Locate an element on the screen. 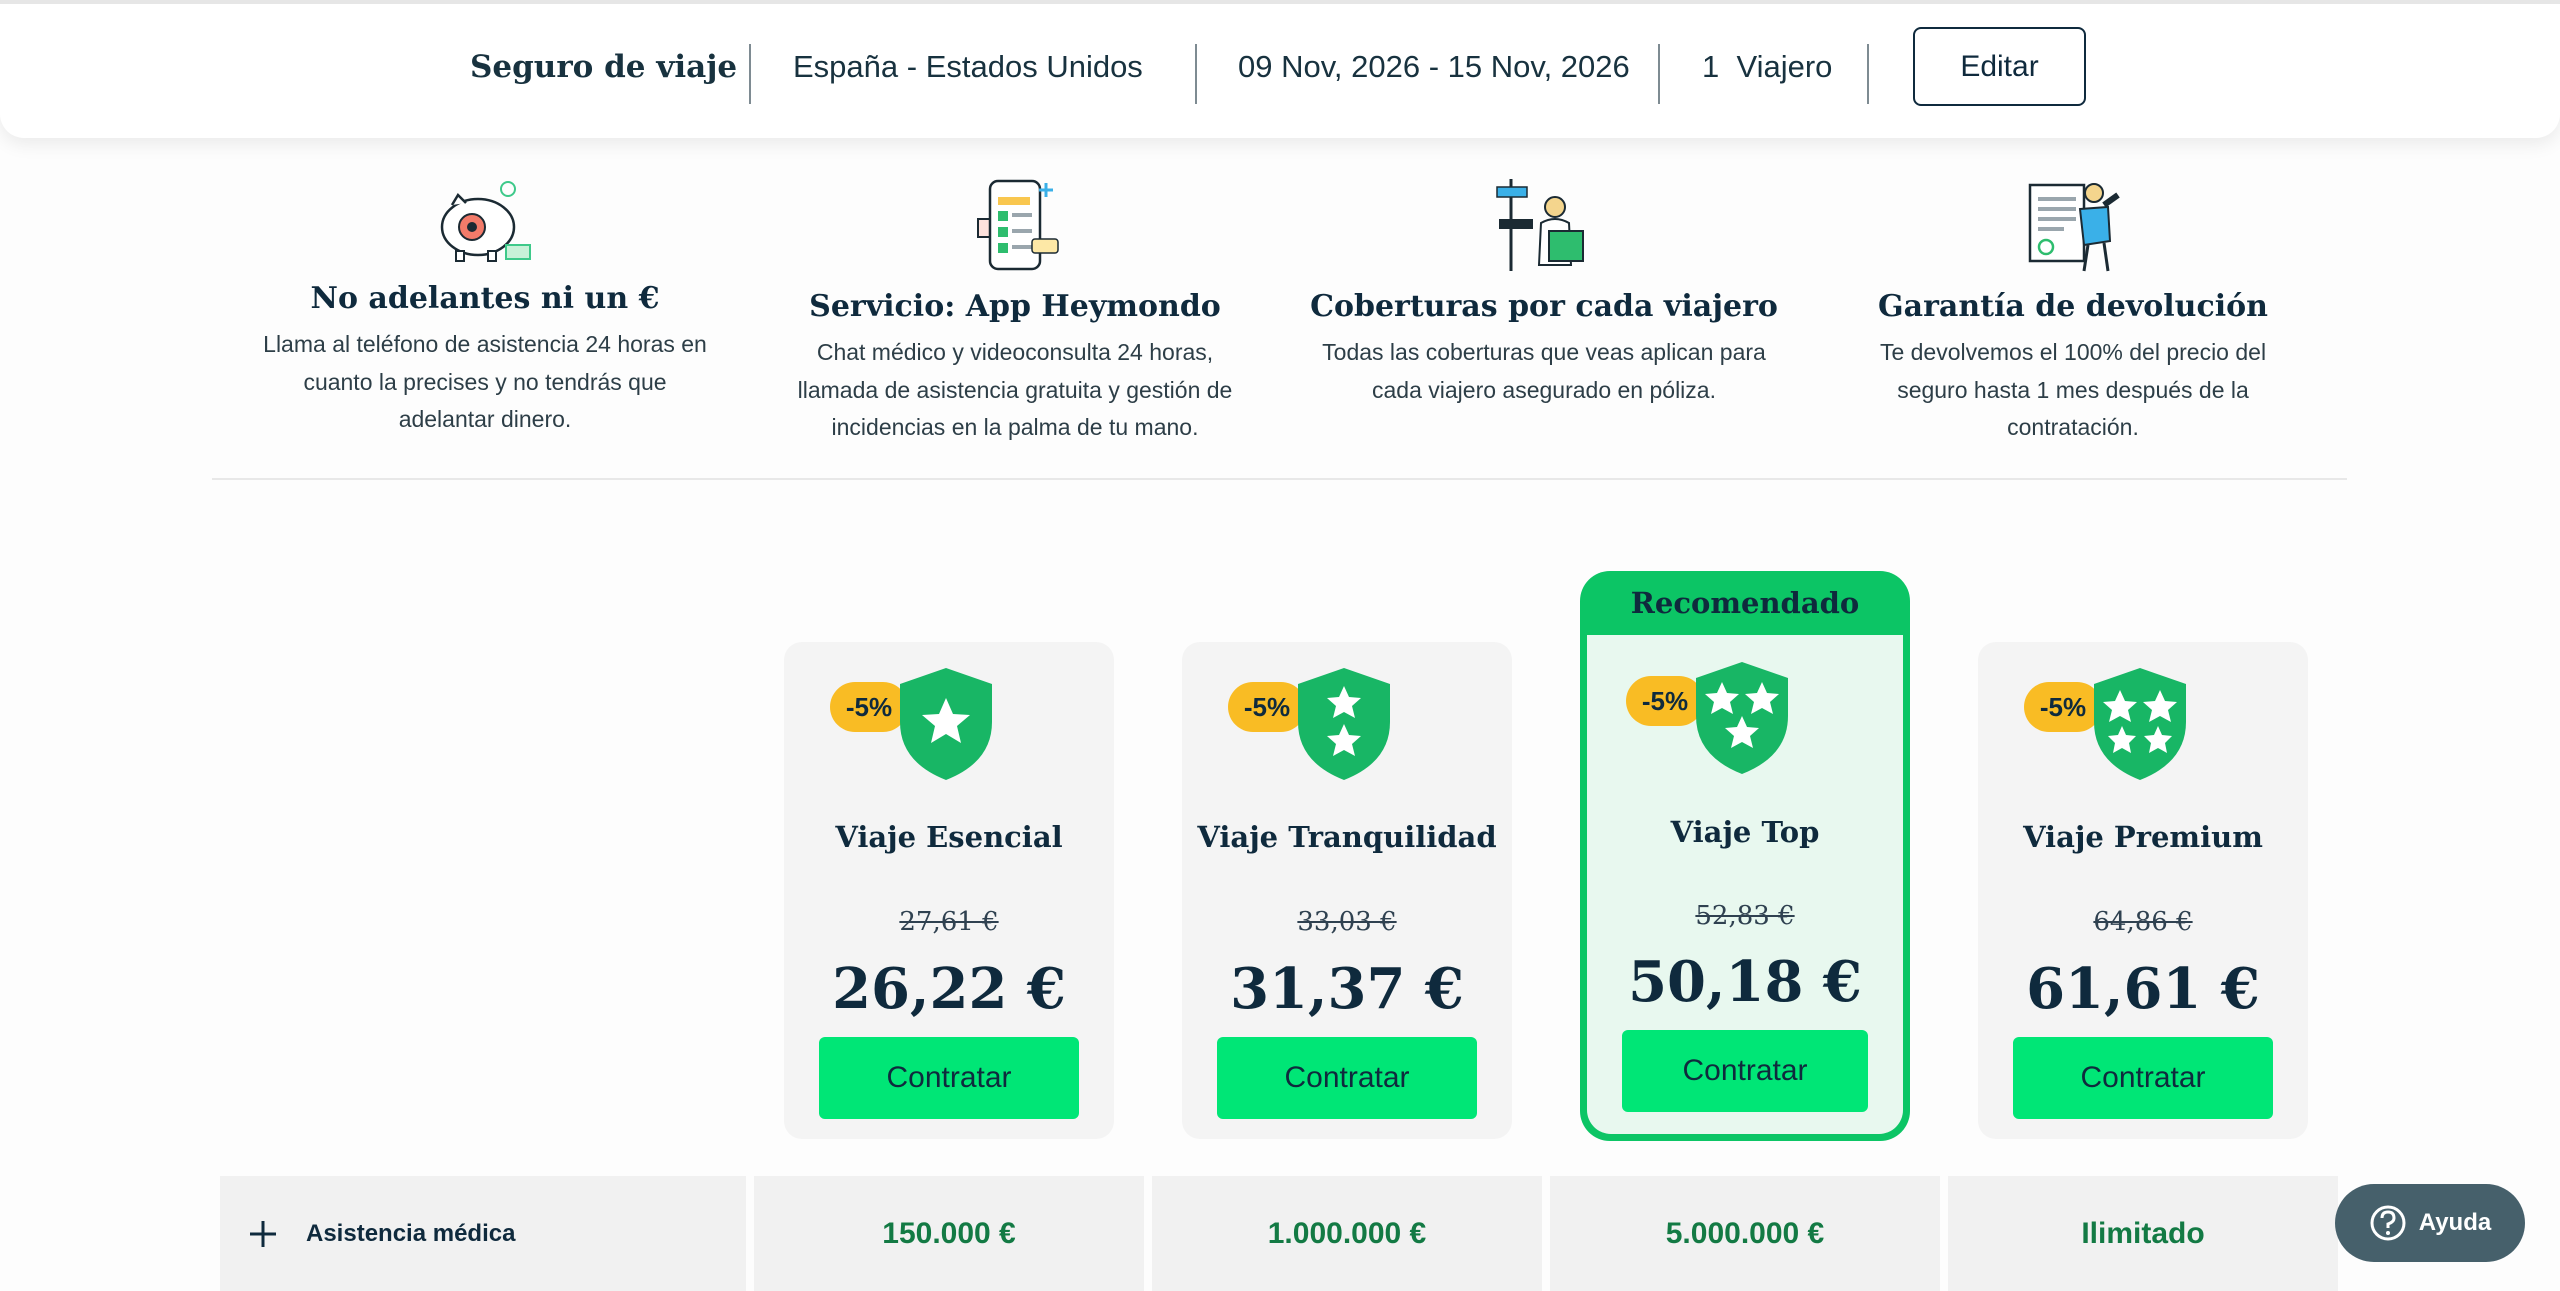 The height and width of the screenshot is (1291, 2560). coverage-label: Asistencia médica is located at coordinates (411, 1233).